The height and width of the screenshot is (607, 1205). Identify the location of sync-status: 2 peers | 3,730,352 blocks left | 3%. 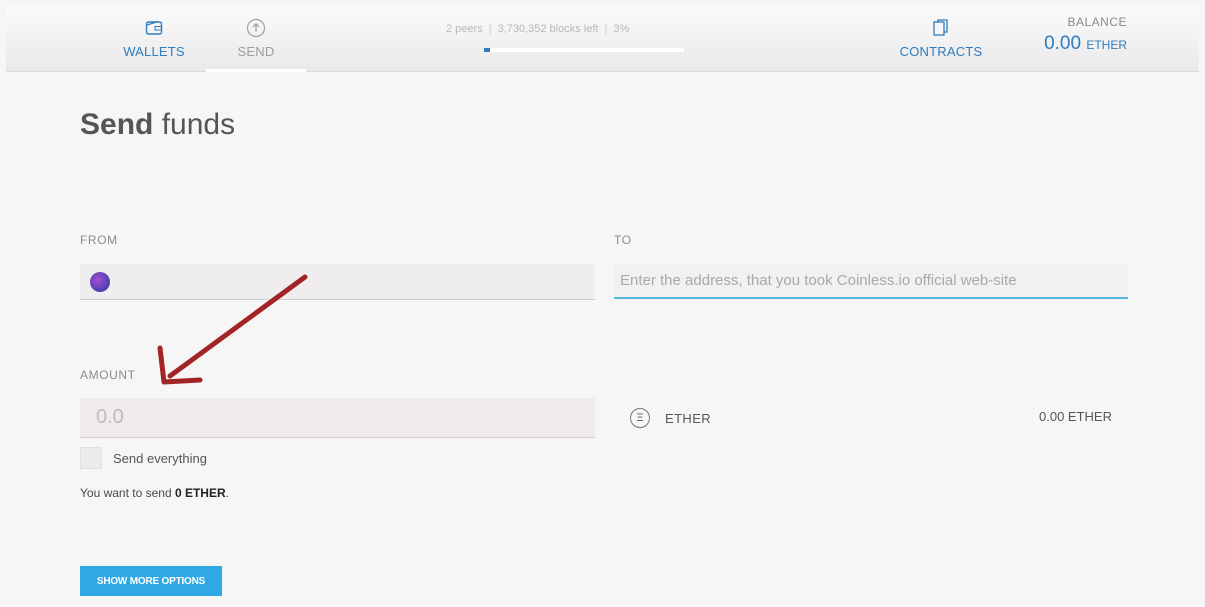
(538, 29).